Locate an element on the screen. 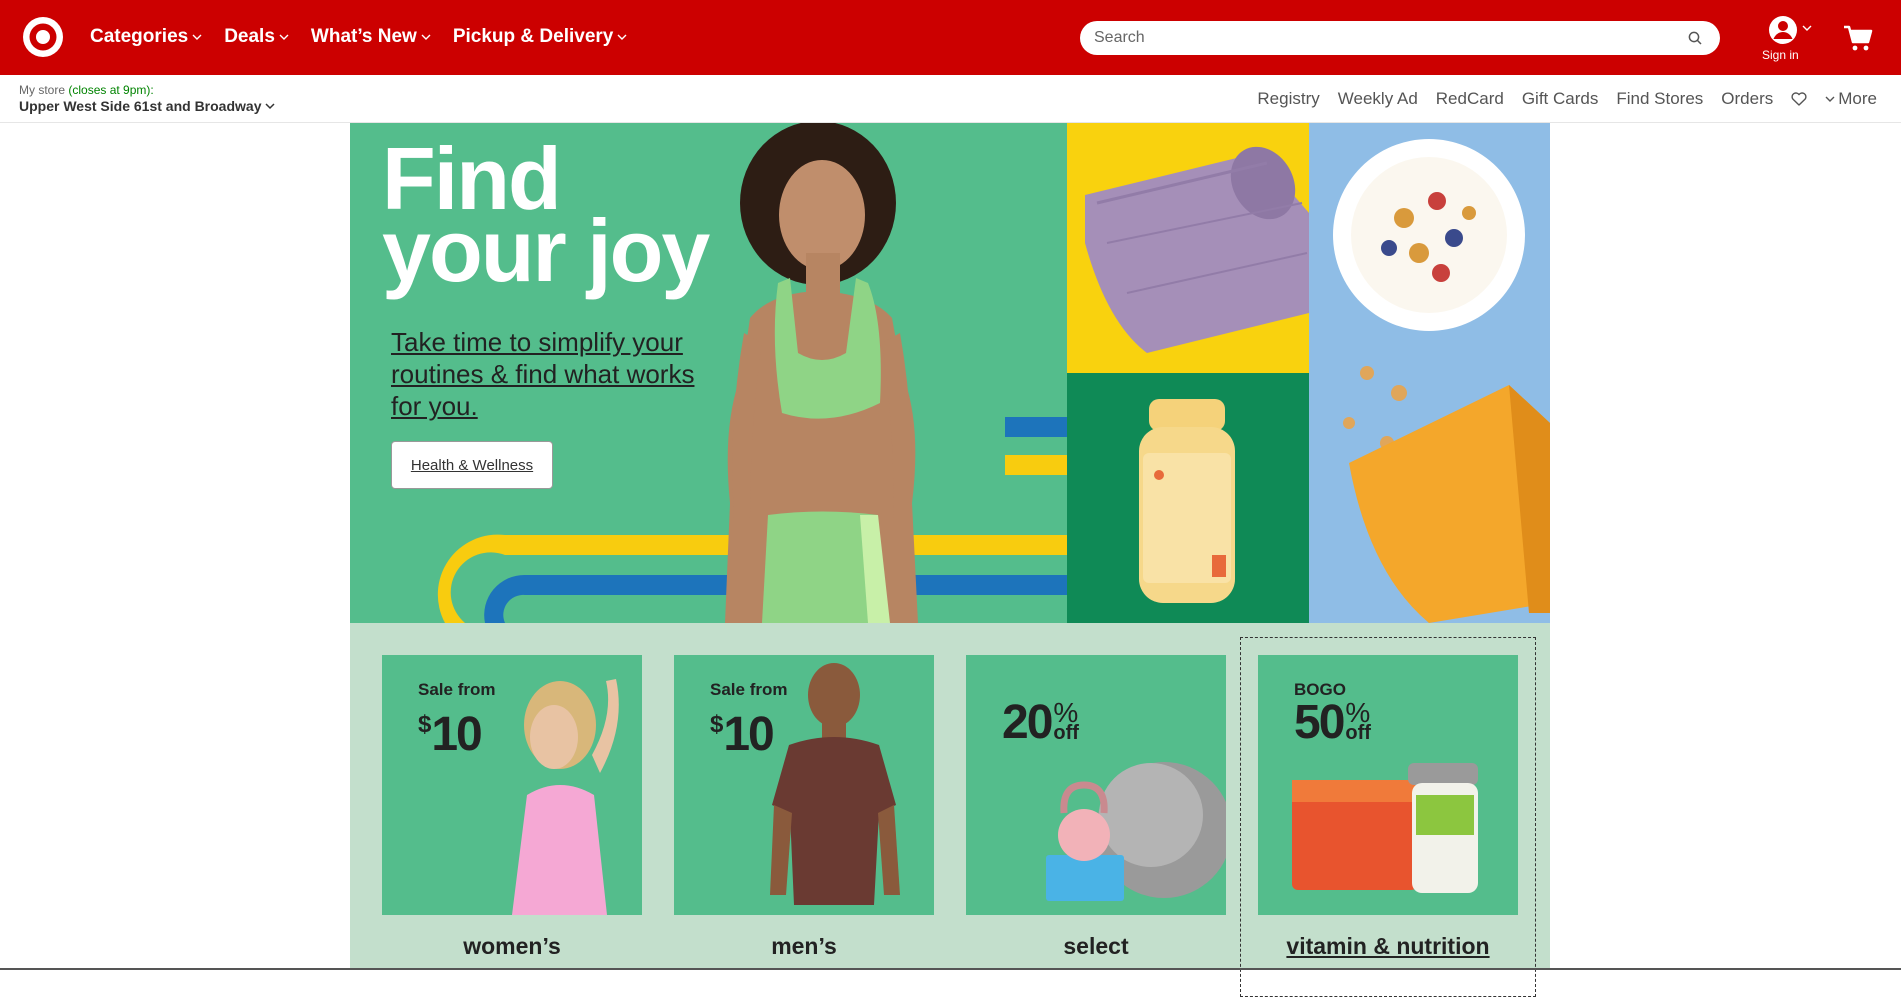  link-find-stores: Find Stores is located at coordinates (1659, 99).